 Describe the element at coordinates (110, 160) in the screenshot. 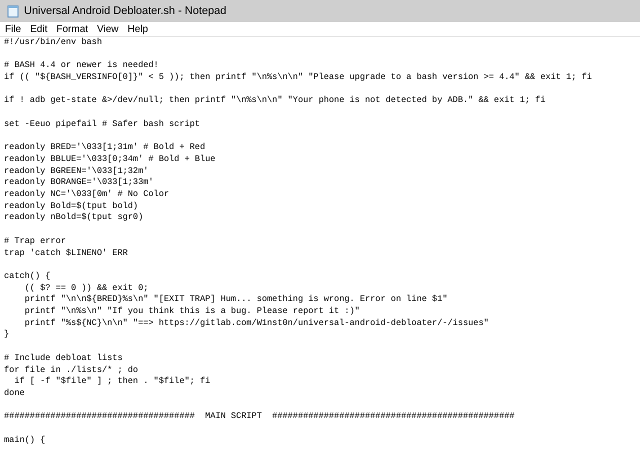

I see `code-line: readonly BBLUE='\033[0;34m' # Bold + Blue` at that location.